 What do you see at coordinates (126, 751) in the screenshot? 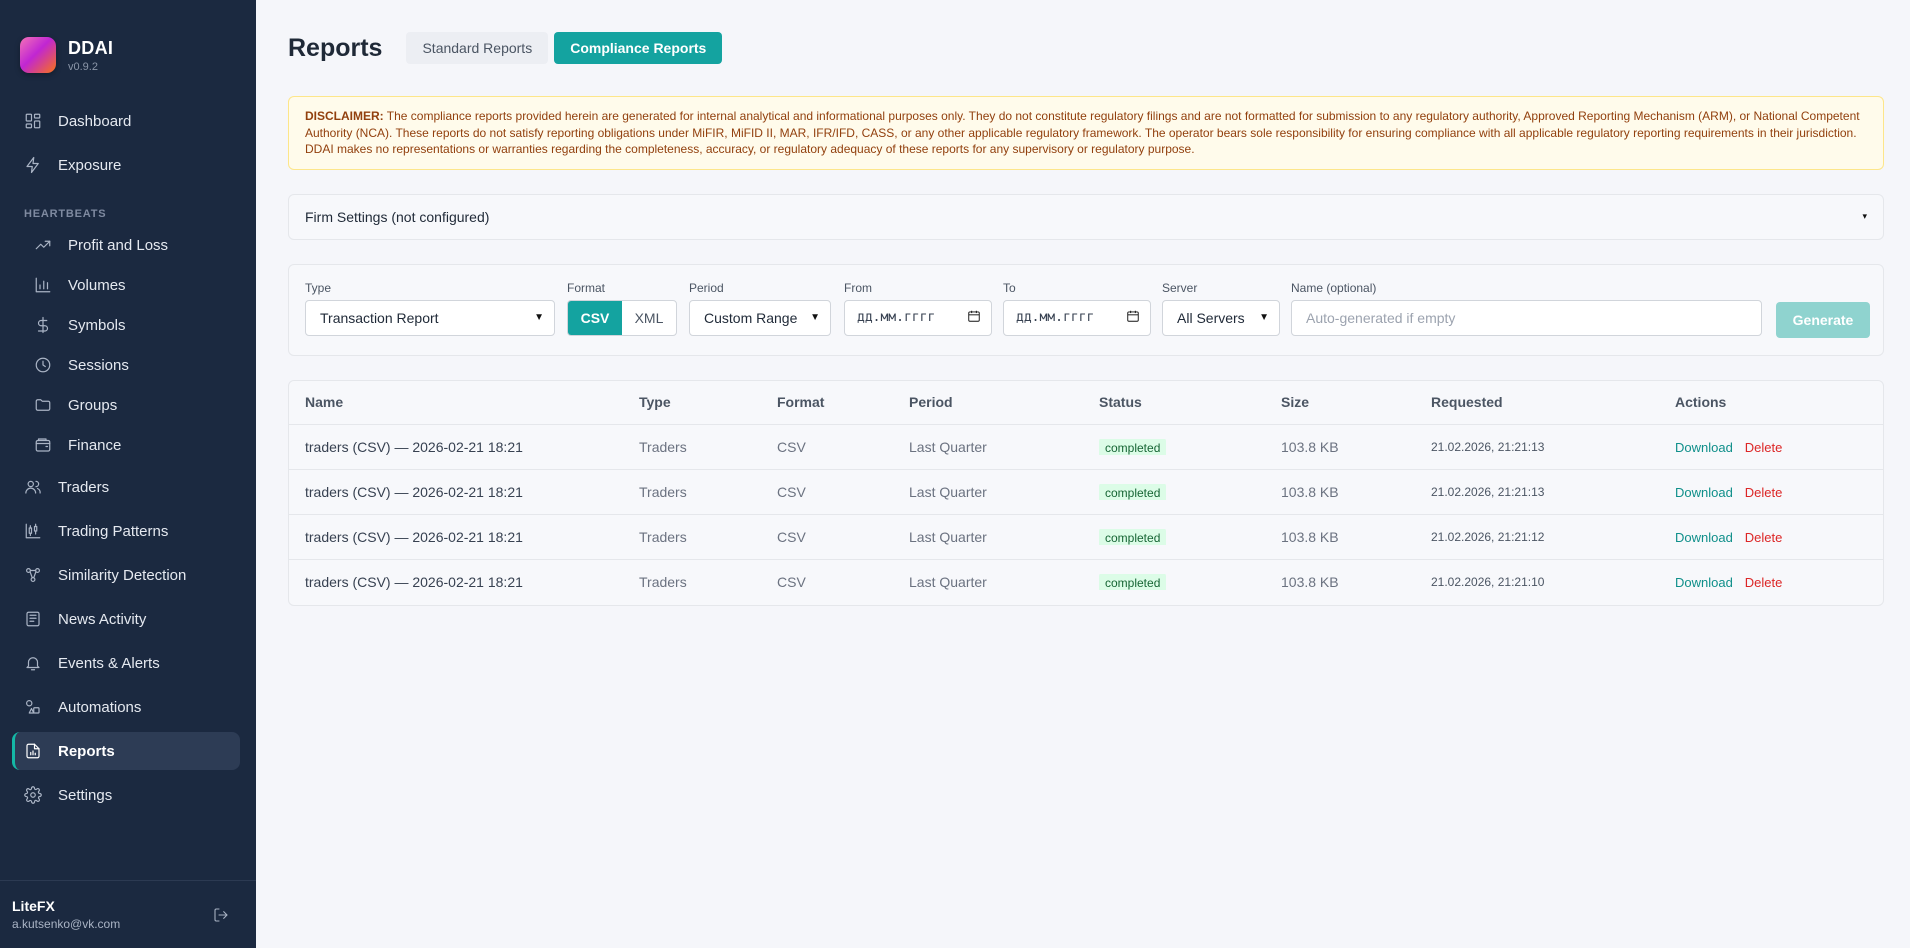
I see `sidebar-item-reports: Reports` at bounding box center [126, 751].